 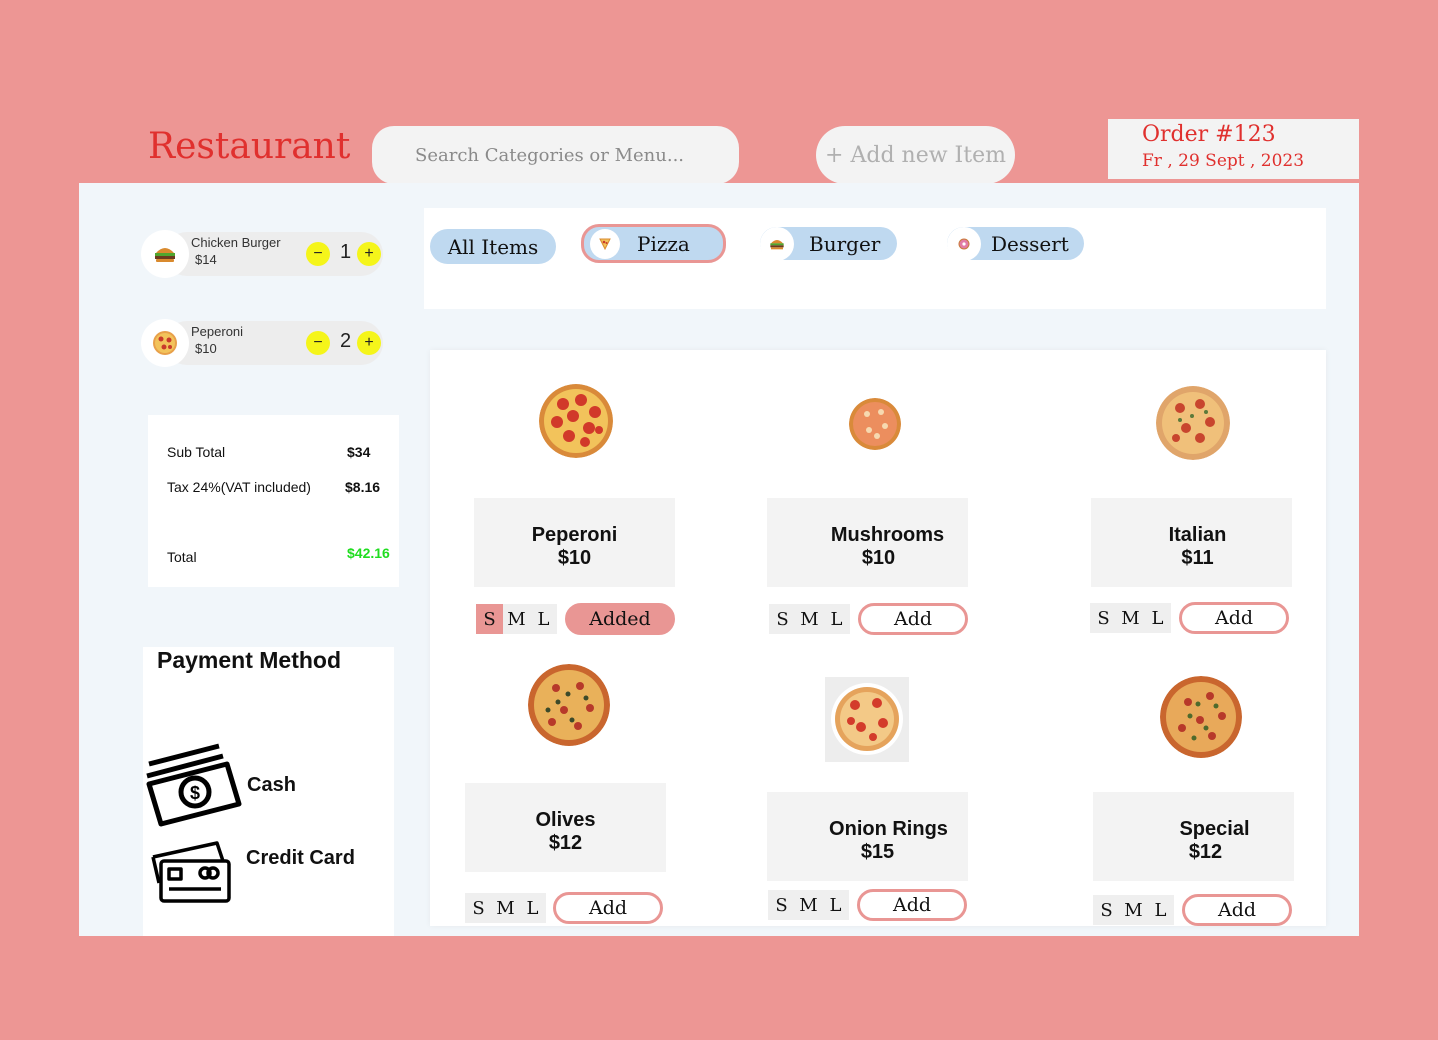 What do you see at coordinates (845, 243) in the screenshot?
I see `category-label: Burger` at bounding box center [845, 243].